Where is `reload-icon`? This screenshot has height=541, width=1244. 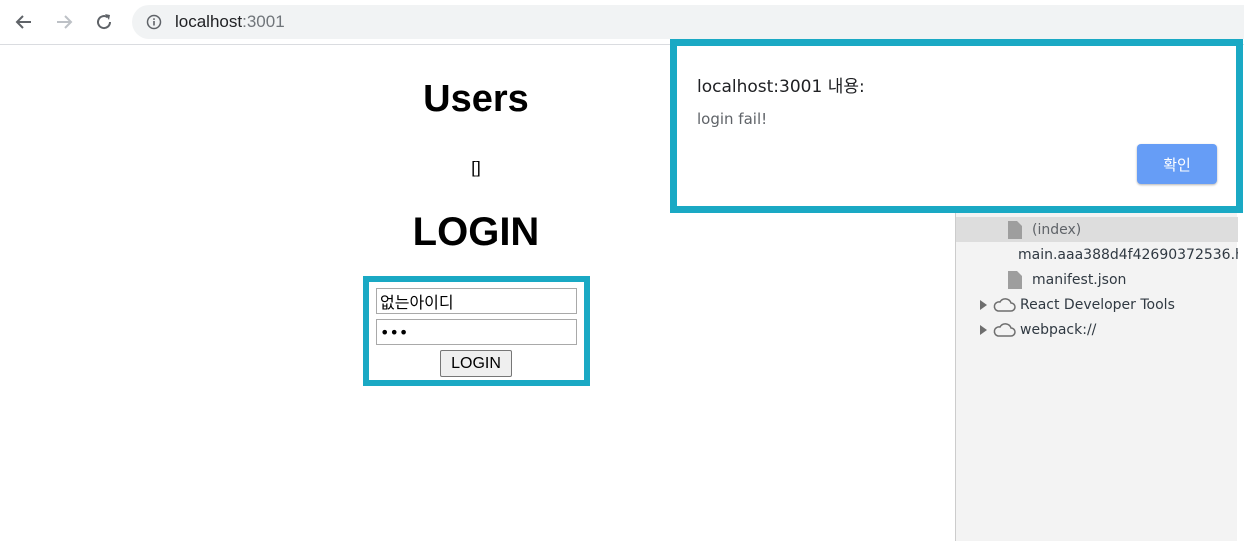
reload-icon is located at coordinates (104, 22).